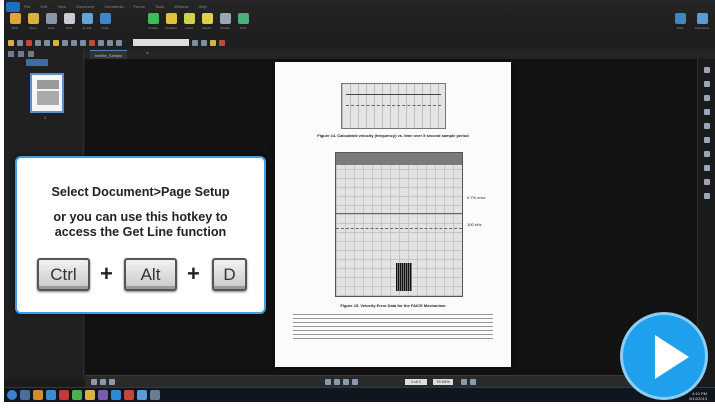  Describe the element at coordinates (43, 7) in the screenshot. I see `menu-tab-edit: Edit` at that location.